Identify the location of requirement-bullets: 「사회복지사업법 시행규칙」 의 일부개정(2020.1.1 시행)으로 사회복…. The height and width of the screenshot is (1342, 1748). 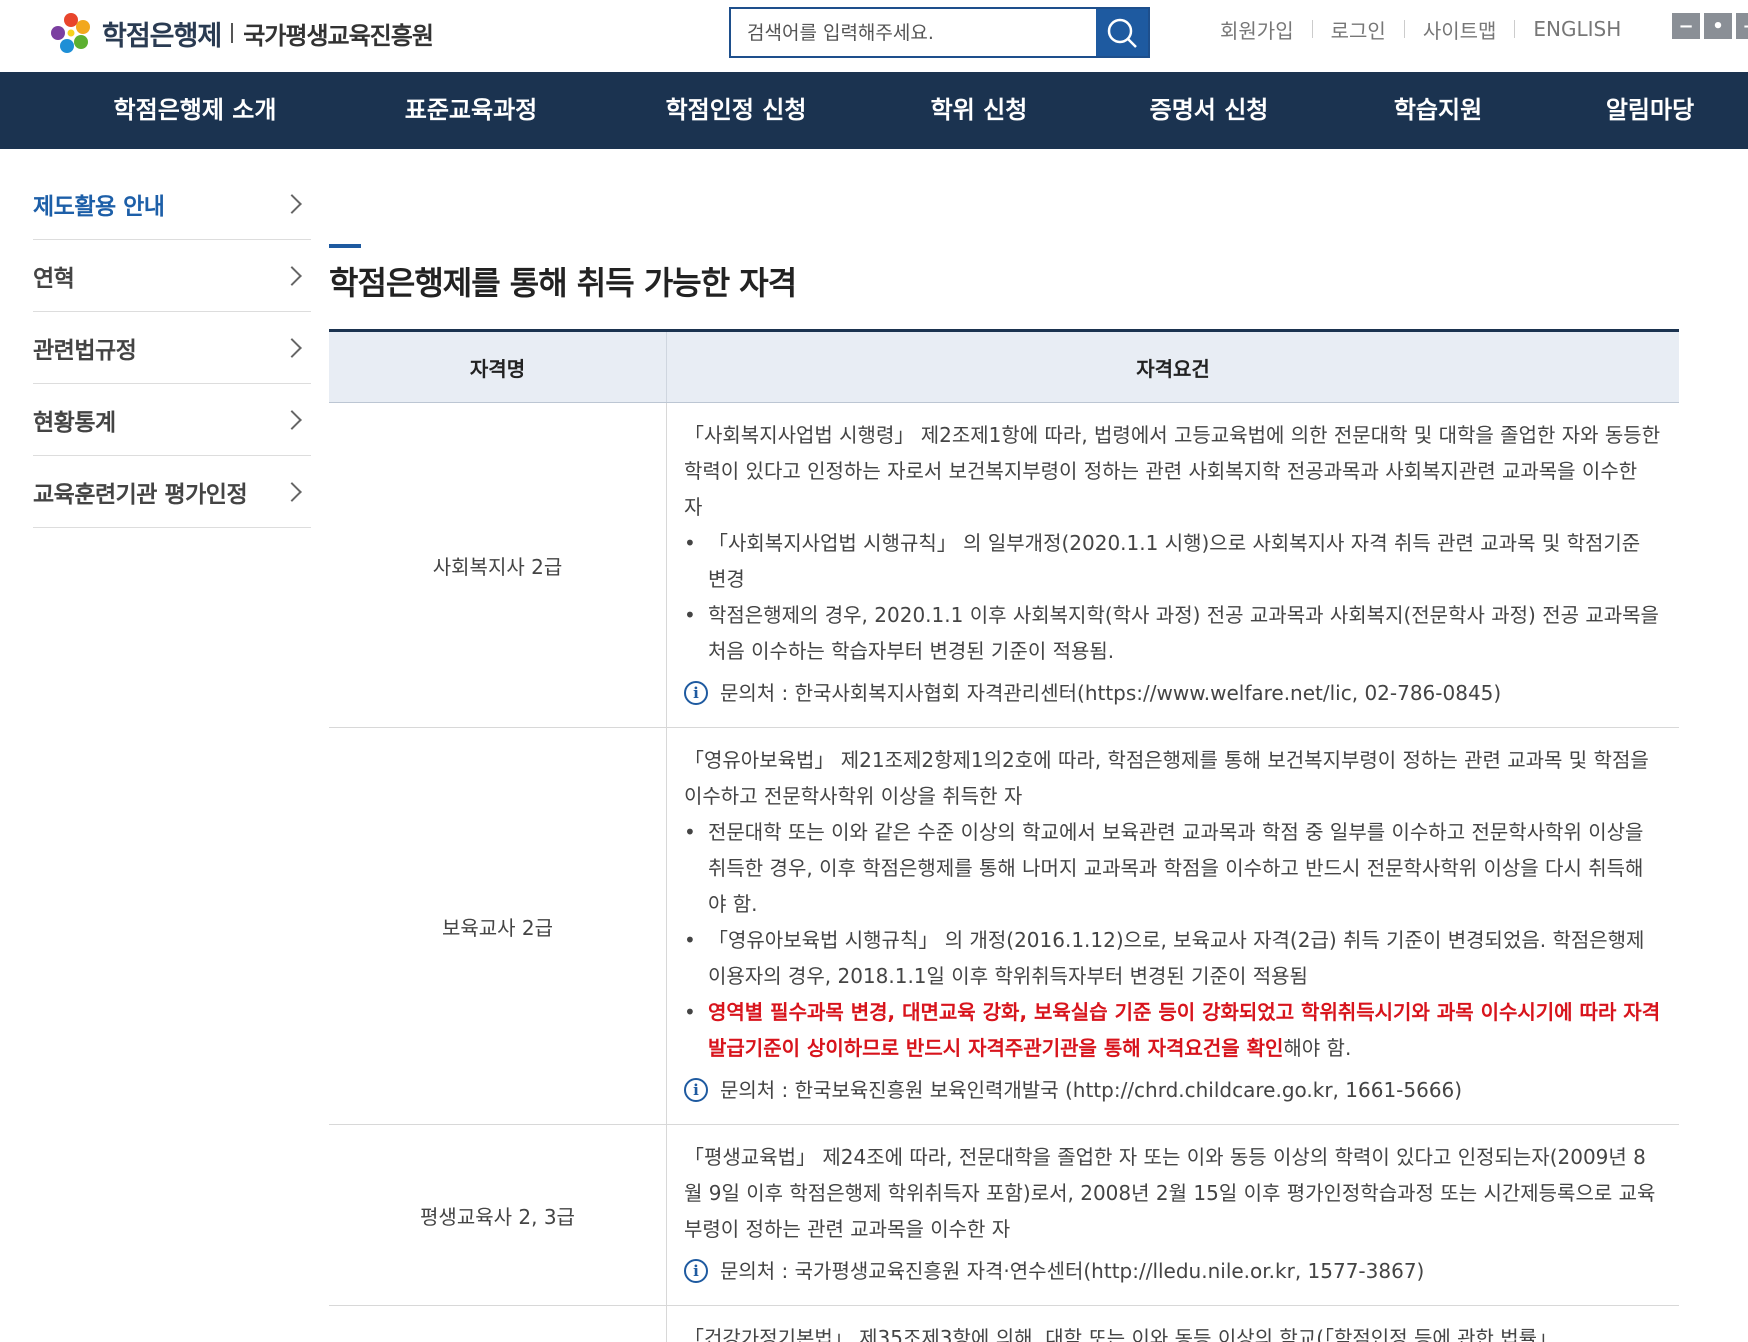
(1172, 597).